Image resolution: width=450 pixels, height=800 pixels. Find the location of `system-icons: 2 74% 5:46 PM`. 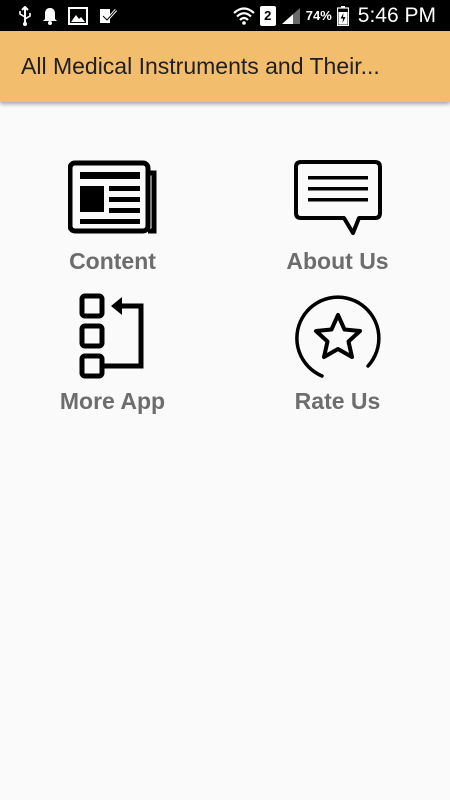

system-icons: 2 74% 5:46 PM is located at coordinates (341, 16).